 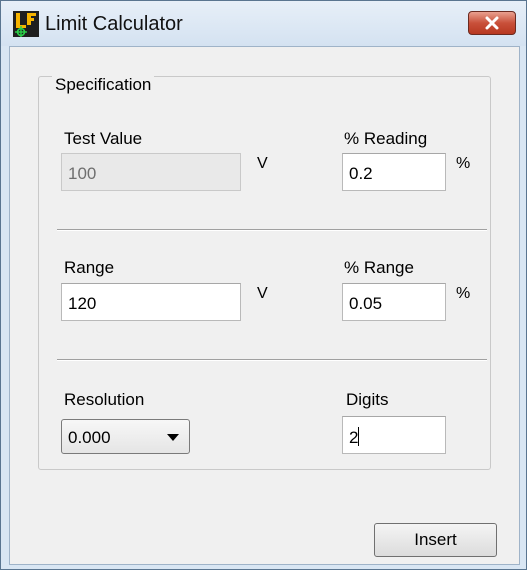 What do you see at coordinates (463, 163) in the screenshot?
I see `percent-reading-unit: %` at bounding box center [463, 163].